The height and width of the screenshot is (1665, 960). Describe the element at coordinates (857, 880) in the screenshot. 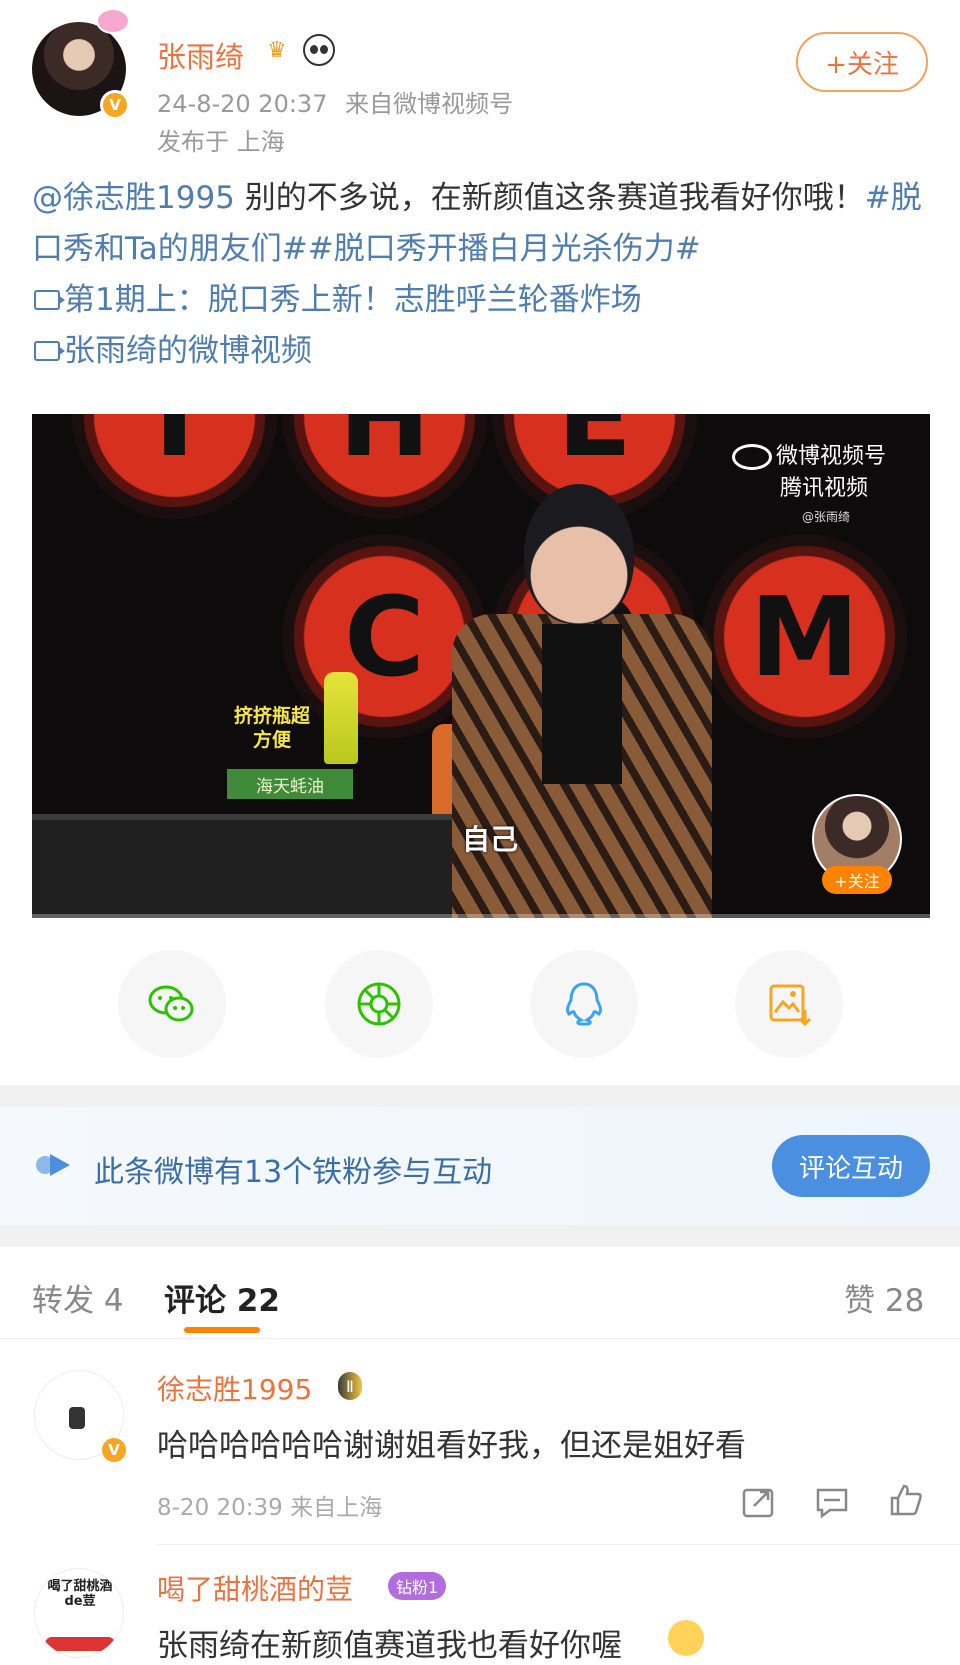

I see `video-follow-button: +关注` at that location.